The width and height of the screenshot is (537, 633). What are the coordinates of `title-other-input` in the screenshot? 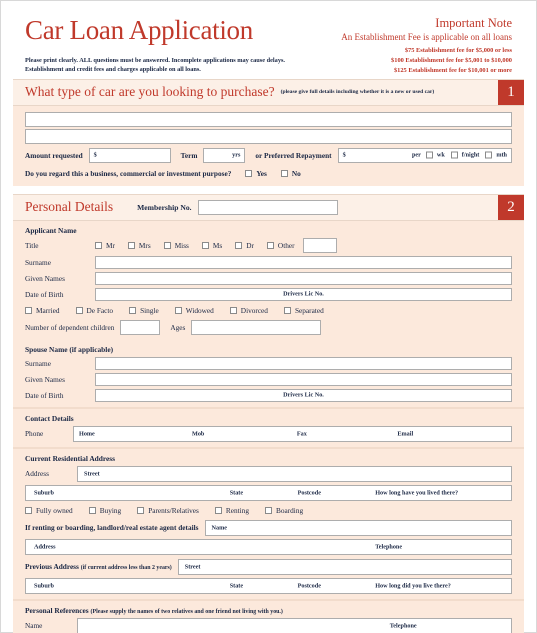 It's located at (319, 245).